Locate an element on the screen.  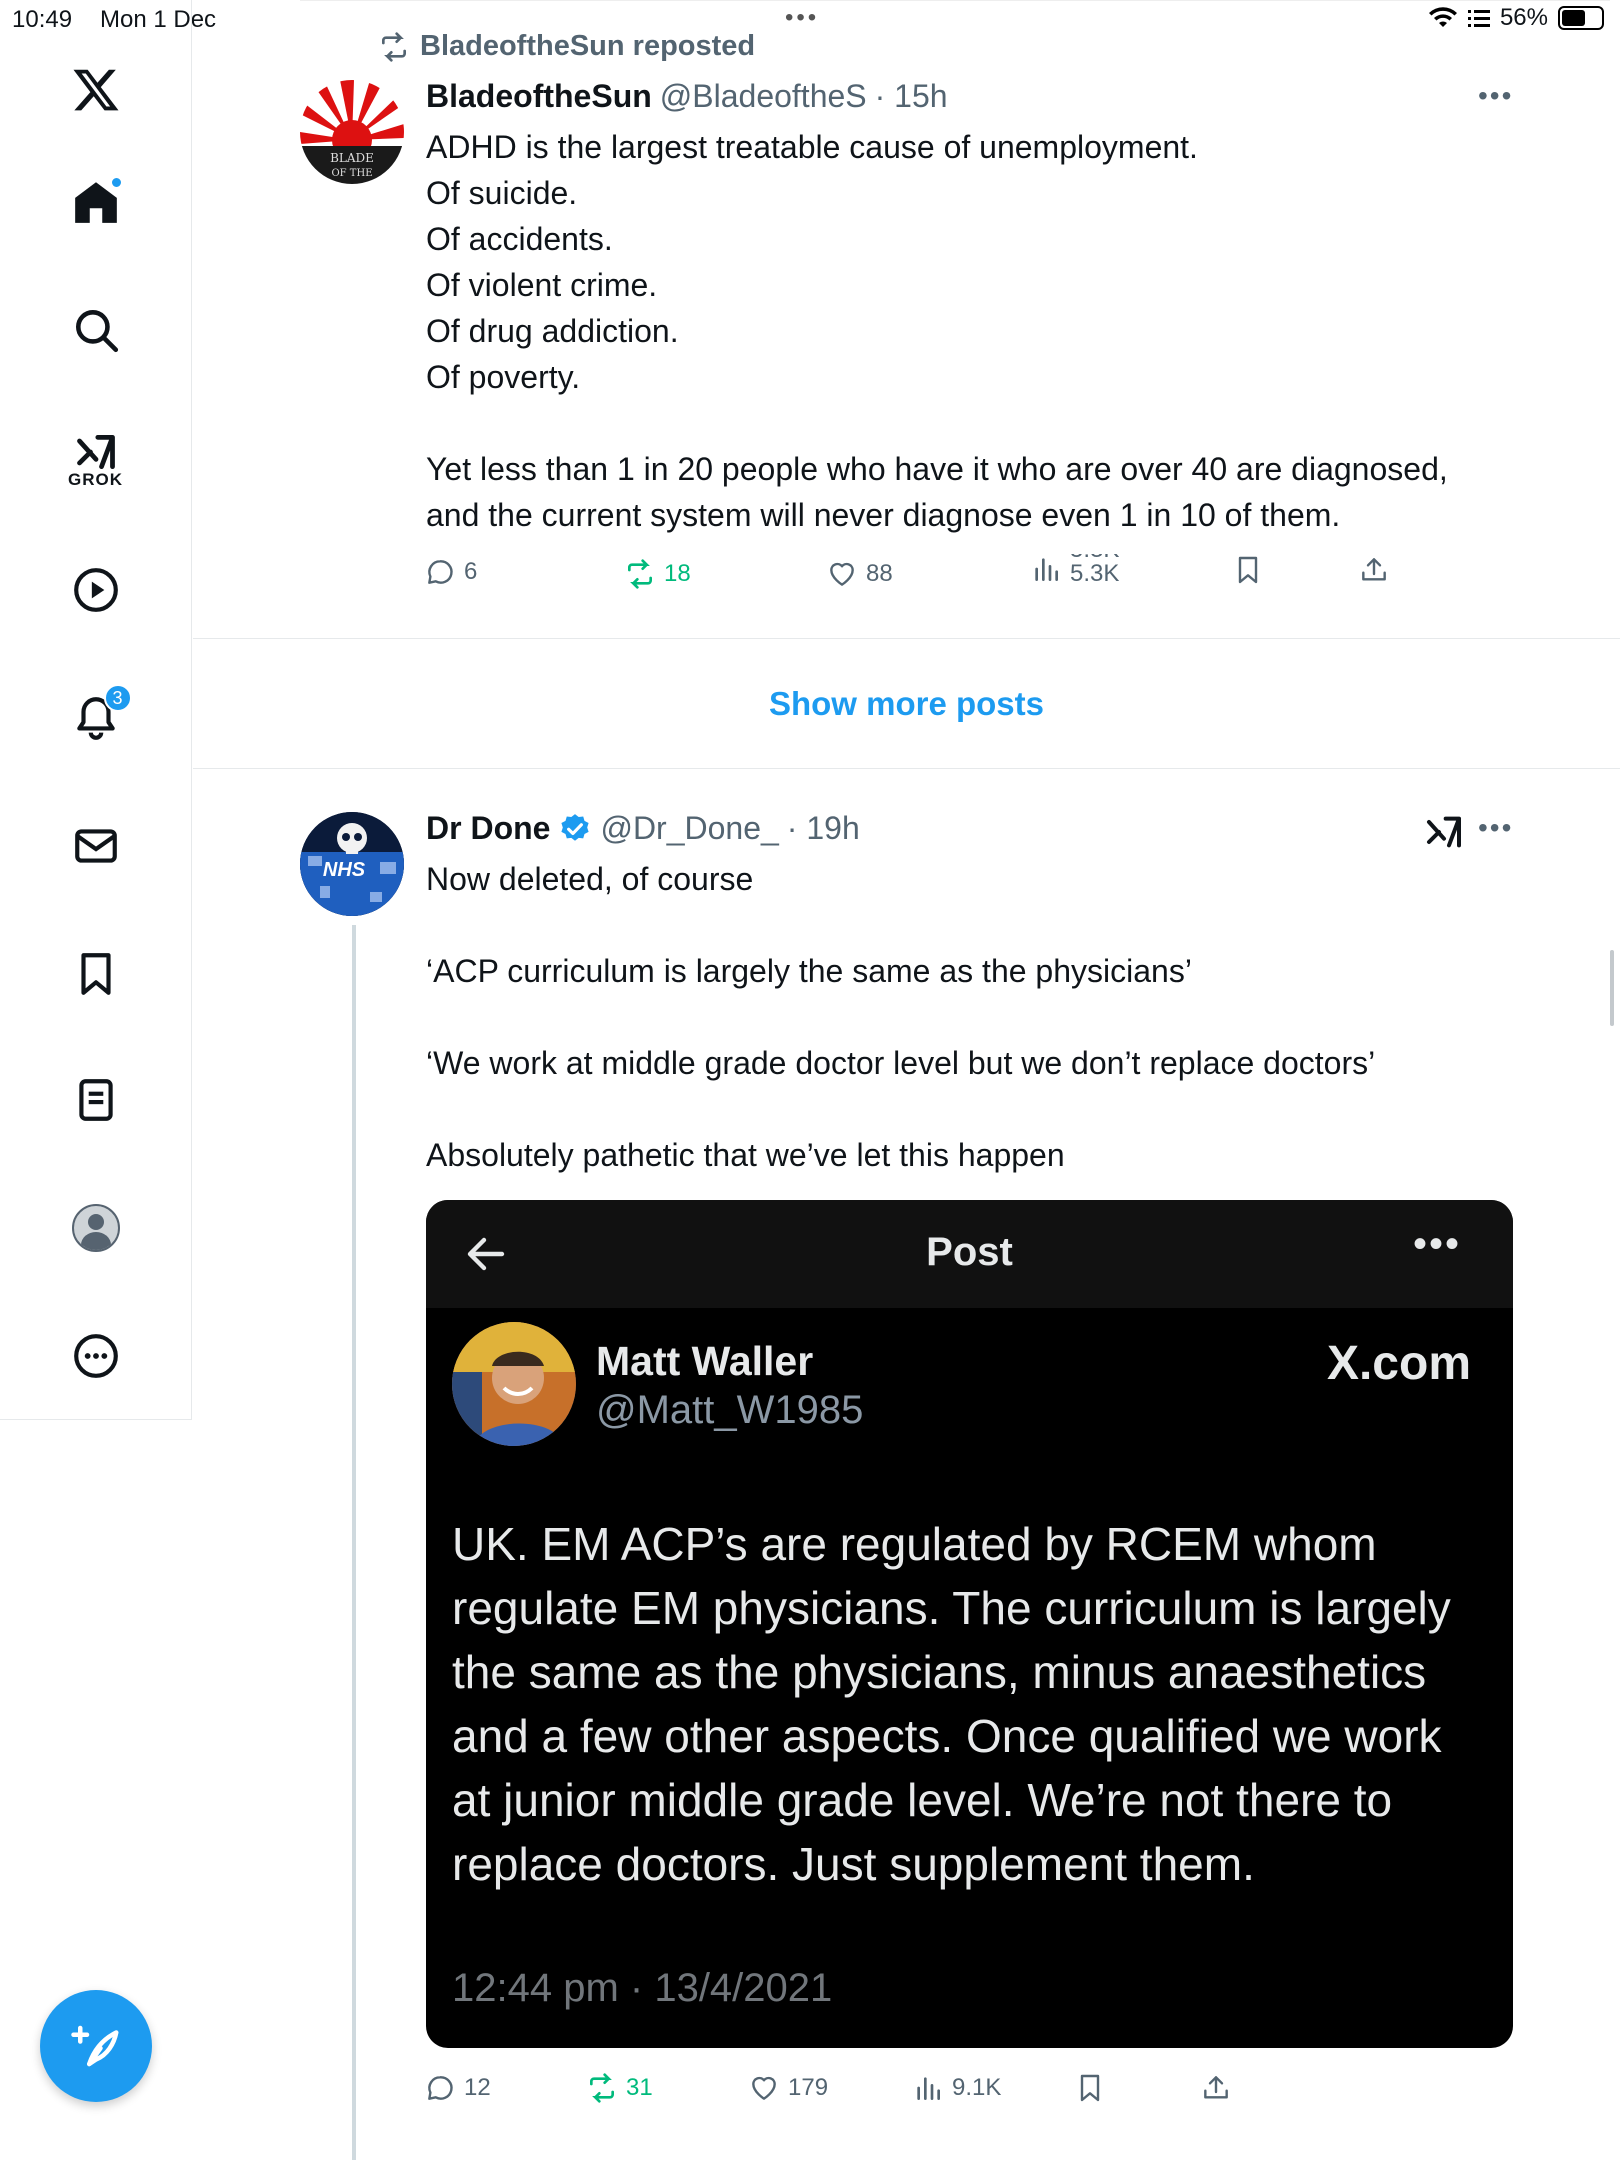
views-count: 9.1K is located at coordinates (977, 2087).